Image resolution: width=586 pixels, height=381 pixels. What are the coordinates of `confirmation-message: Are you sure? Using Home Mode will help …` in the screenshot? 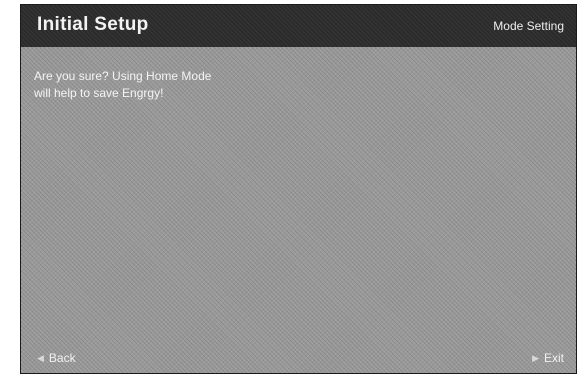 It's located at (194, 85).